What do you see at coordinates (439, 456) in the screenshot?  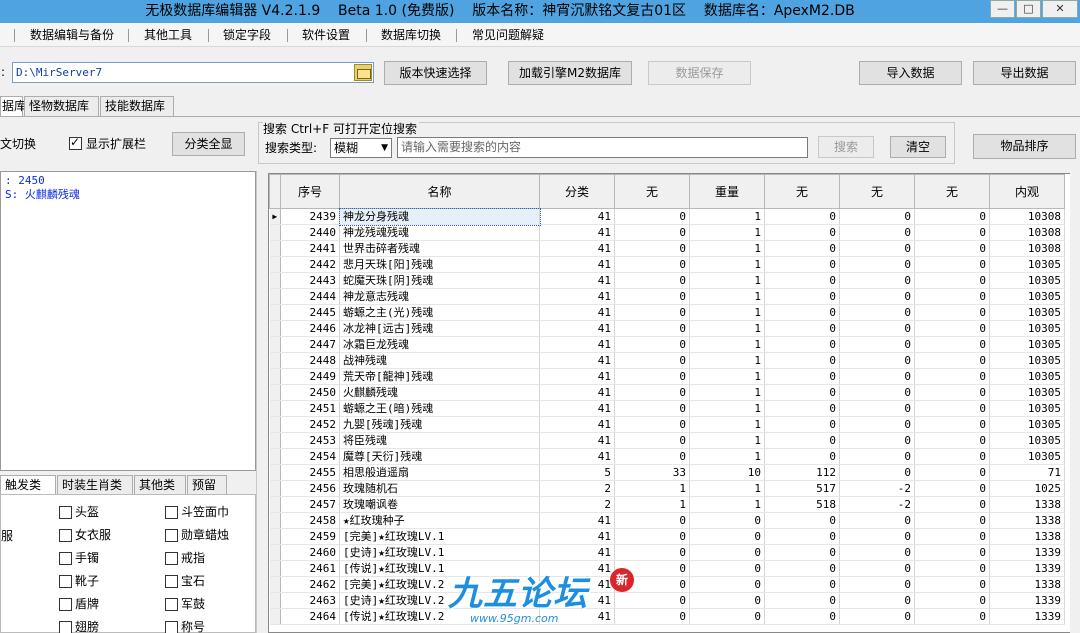 I see `name-cell: 魔尊[天衍]残魂` at bounding box center [439, 456].